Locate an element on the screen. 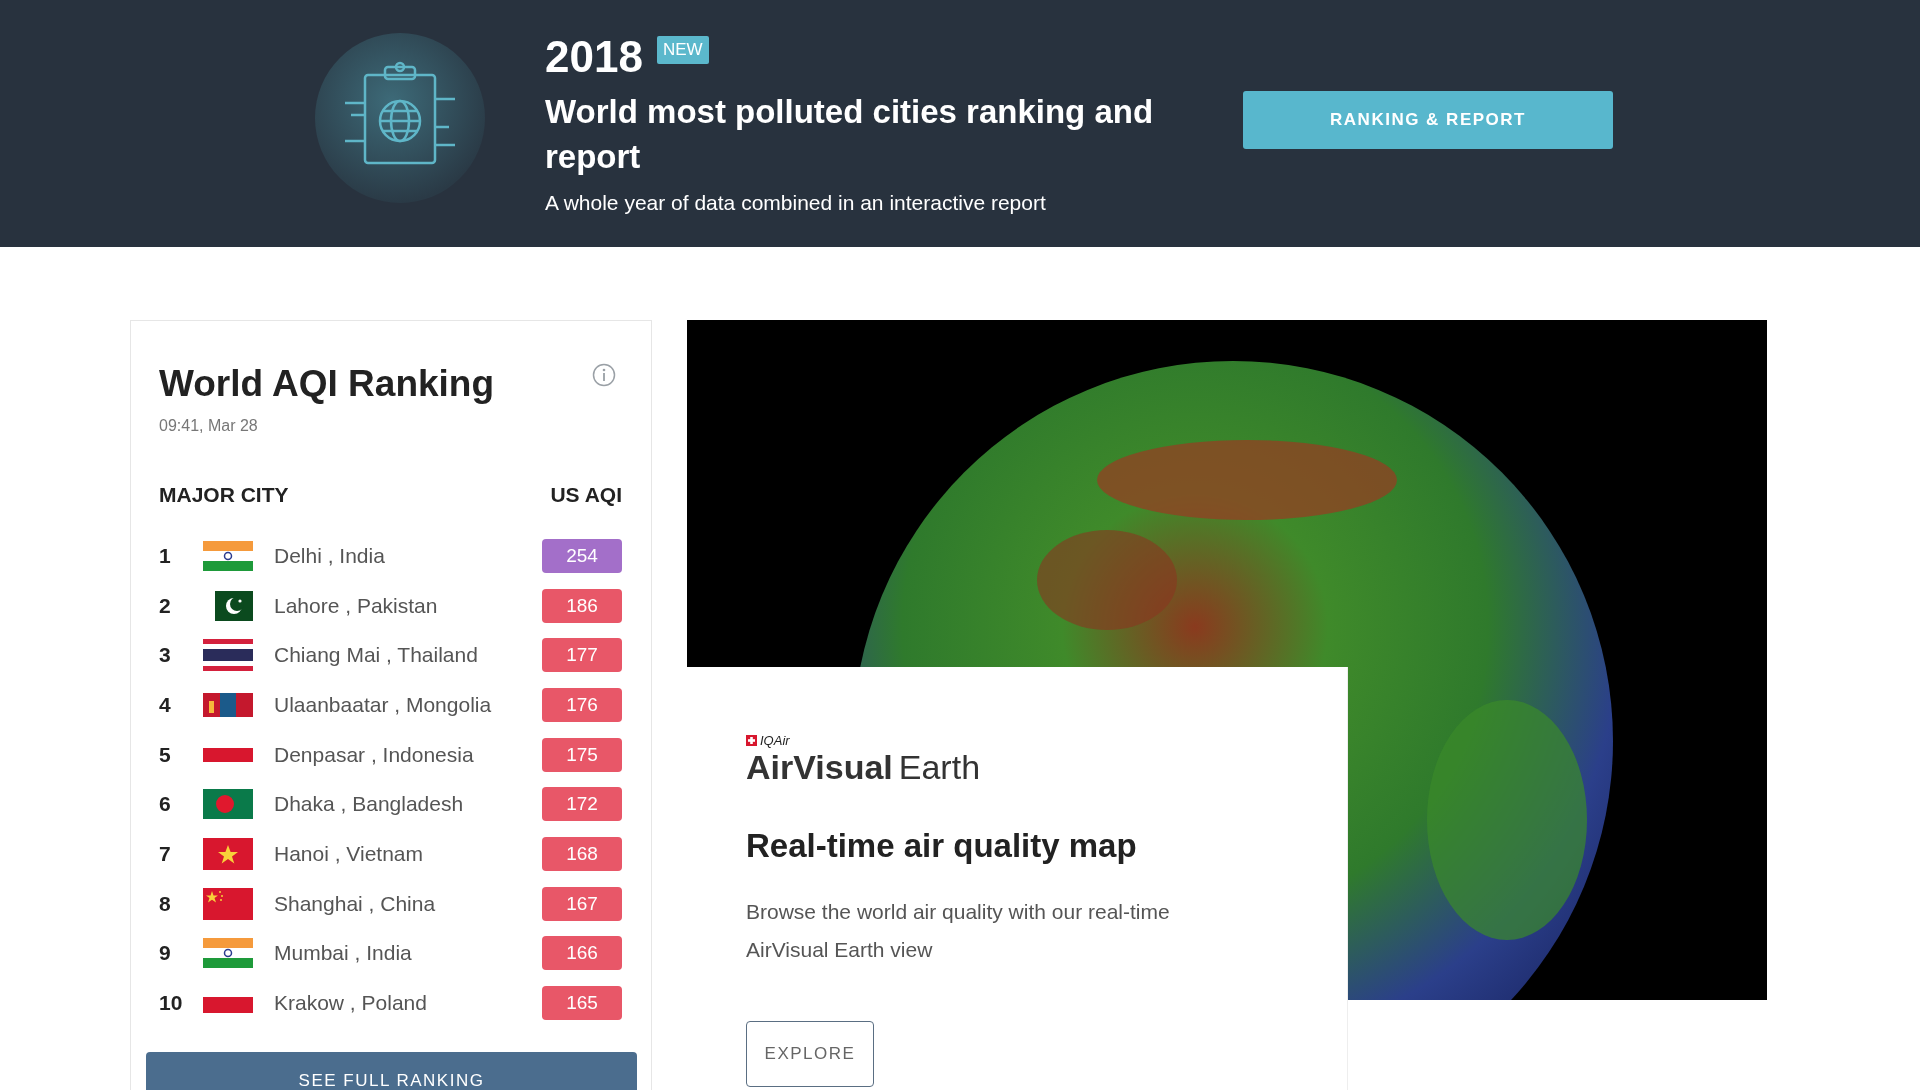 Image resolution: width=1920 pixels, height=1090 pixels. earth-title: Real-time air quality map is located at coordinates (942, 846).